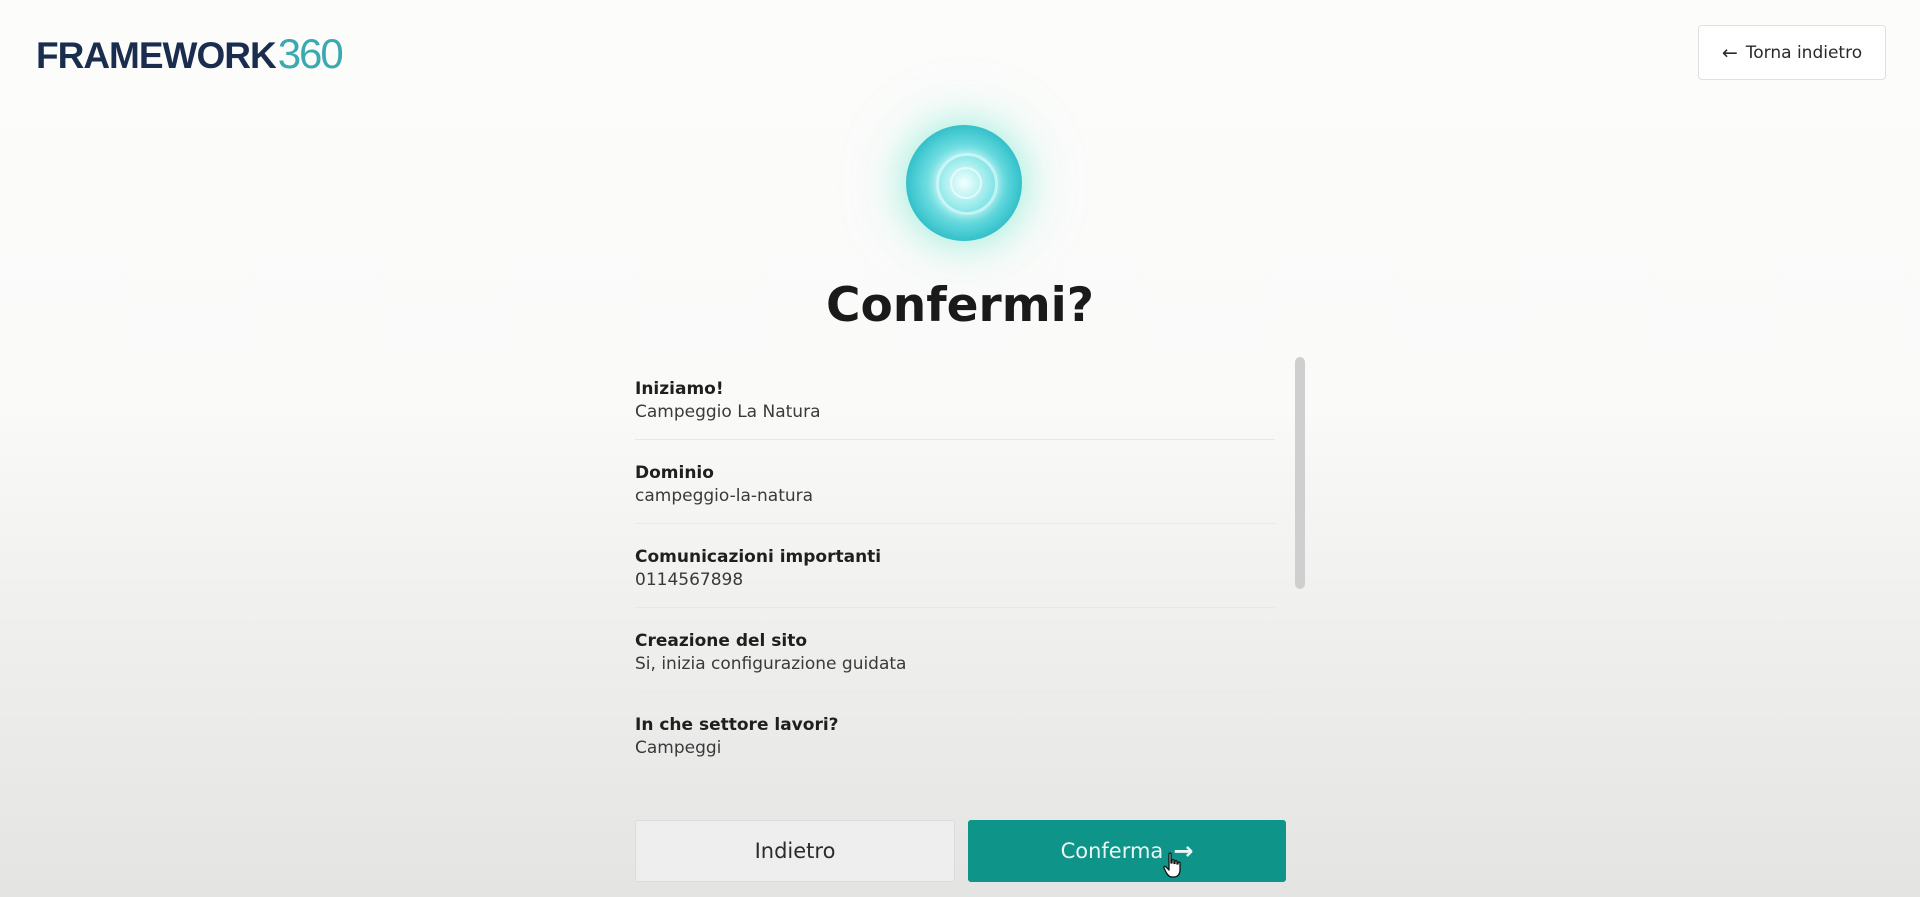  I want to click on back-to-previous-button: ← Torna indietro, so click(1792, 52).